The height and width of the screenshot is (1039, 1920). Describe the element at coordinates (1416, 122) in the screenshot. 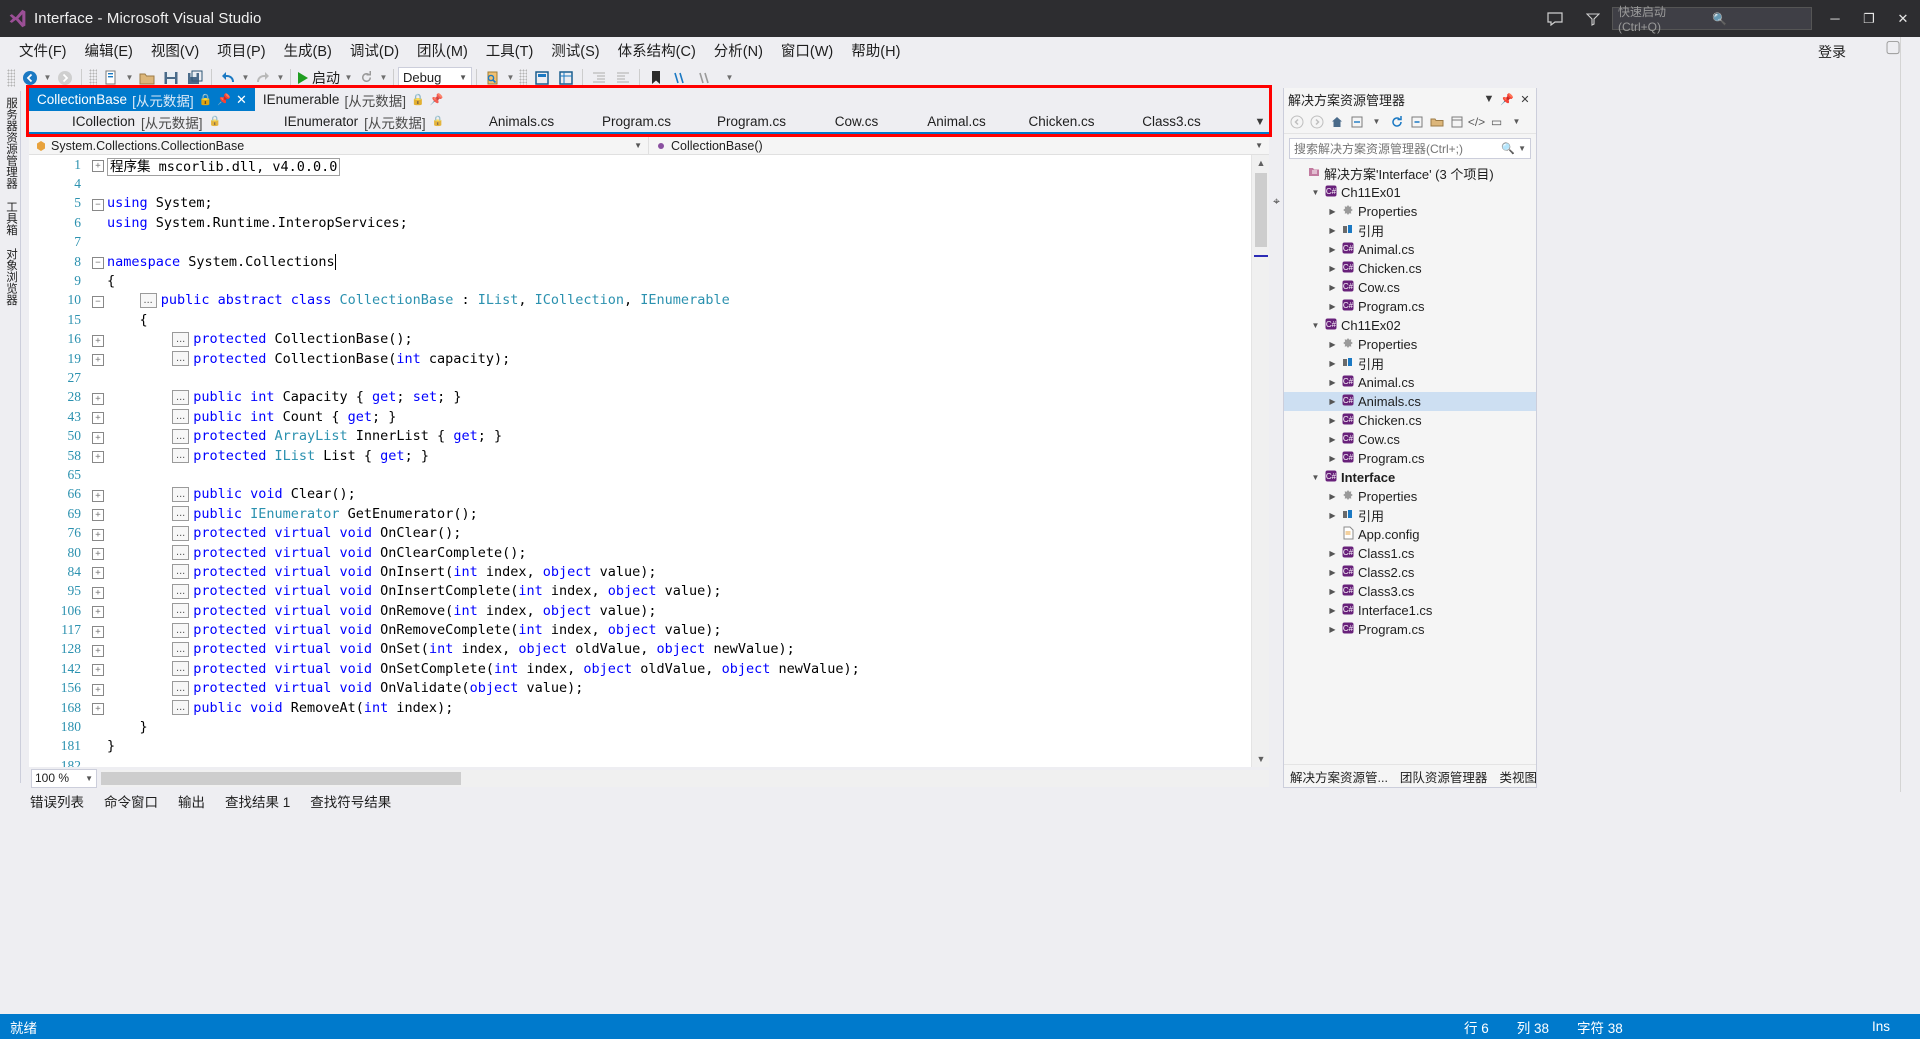

I see `collapse-all-icon` at that location.